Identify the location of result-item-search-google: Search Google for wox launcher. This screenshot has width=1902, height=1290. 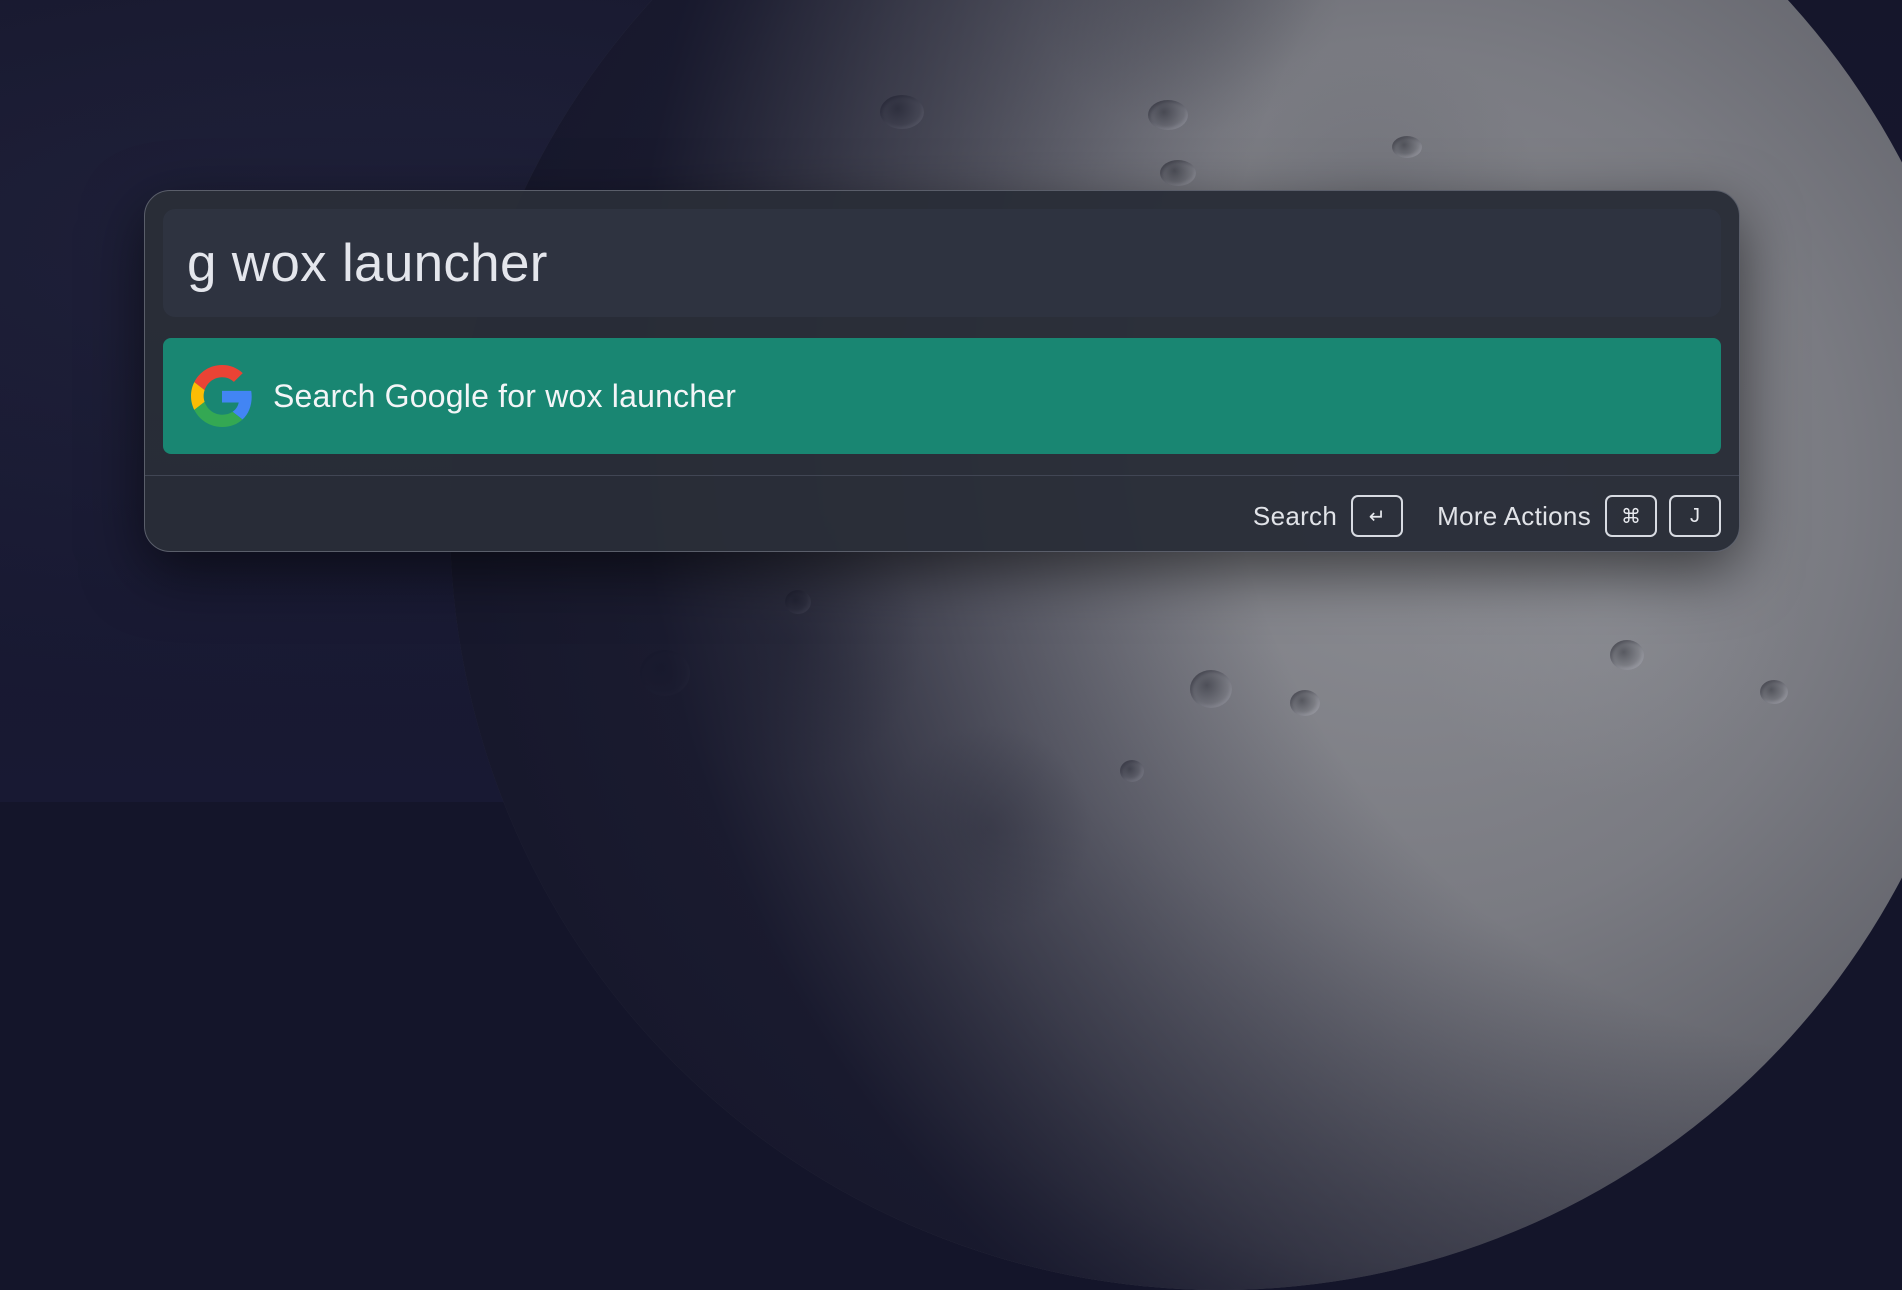
(942, 396).